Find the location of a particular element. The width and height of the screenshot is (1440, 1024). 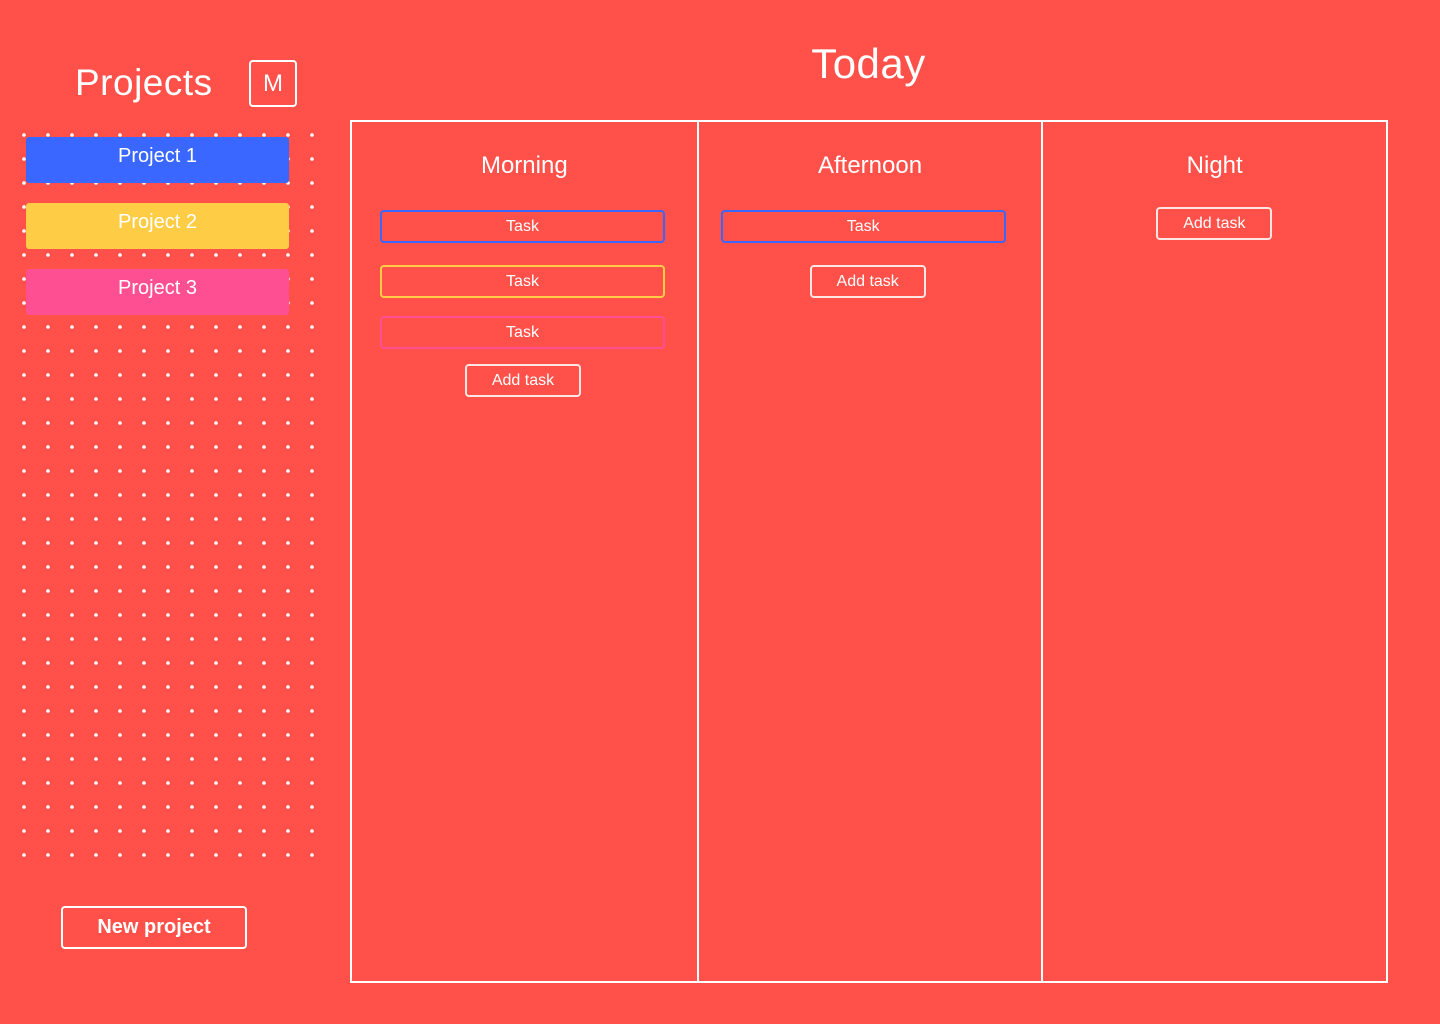

project-item-3: Project 3 is located at coordinates (157, 292).